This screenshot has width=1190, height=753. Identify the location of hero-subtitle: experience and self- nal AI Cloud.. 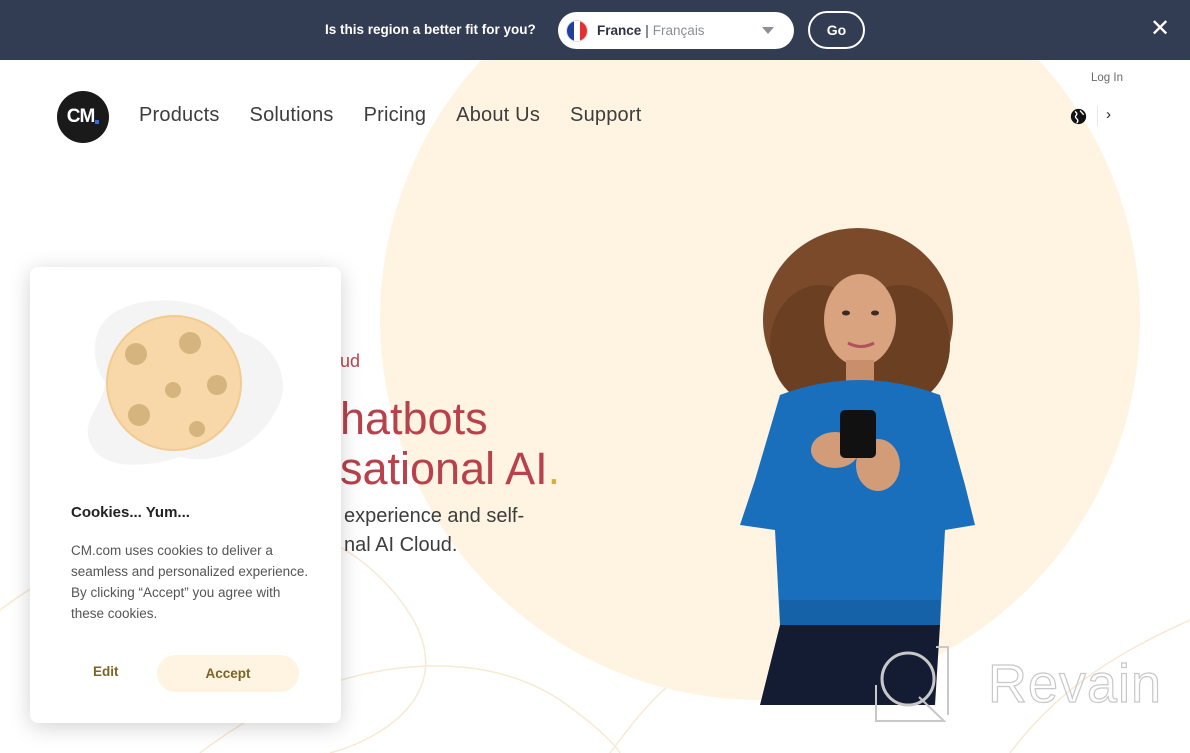
(434, 531).